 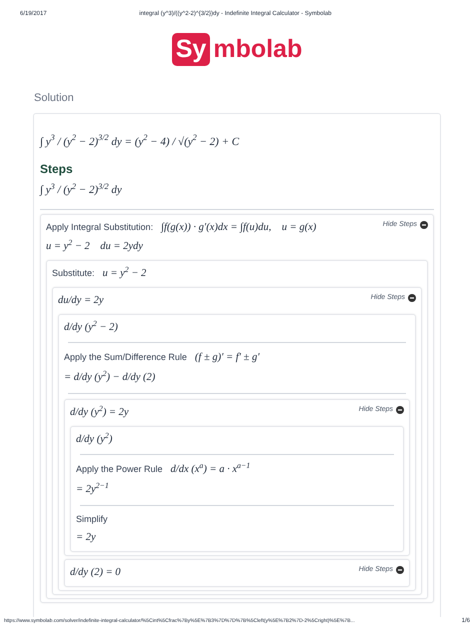 What do you see at coordinates (110, 377) in the screenshot?
I see `math-expression: = d/dy (y$^{2}$) − d/dy (2)` at bounding box center [110, 377].